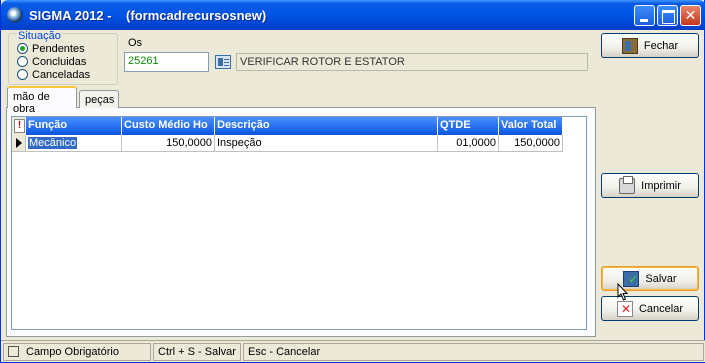  I want to click on cell-funcao: Mecânico, so click(74, 143).